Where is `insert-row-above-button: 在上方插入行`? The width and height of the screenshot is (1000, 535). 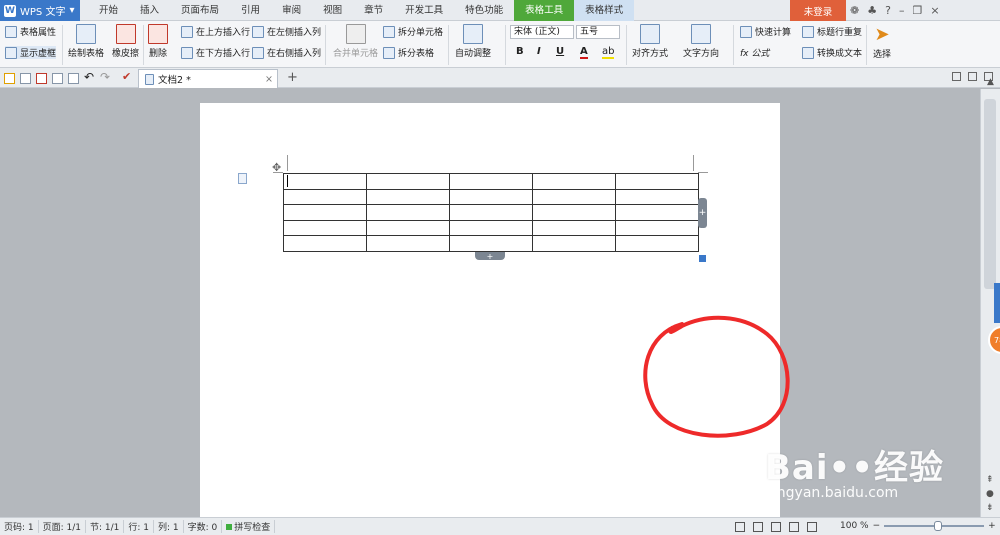
insert-row-above-button: 在上方插入行 is located at coordinates (215, 31).